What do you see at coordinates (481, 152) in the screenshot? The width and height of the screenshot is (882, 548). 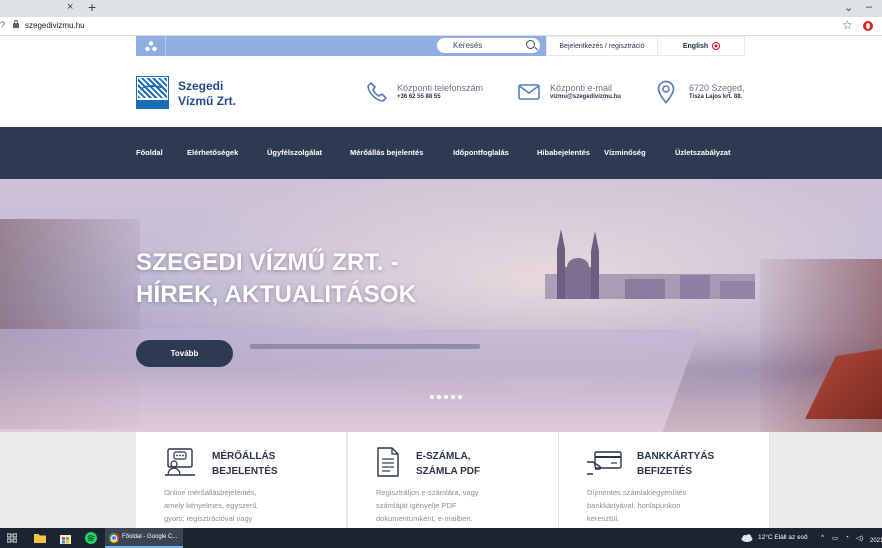 I see `nav-item-appointment: Időpontfoglalás` at bounding box center [481, 152].